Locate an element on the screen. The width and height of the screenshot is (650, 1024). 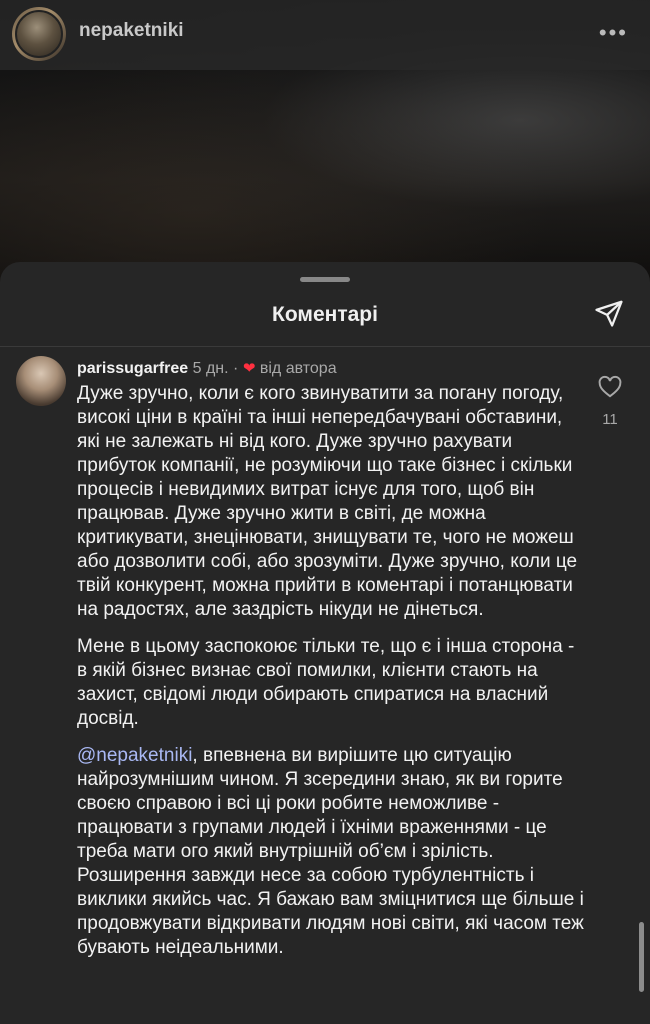
story-avatar is located at coordinates (39, 34).